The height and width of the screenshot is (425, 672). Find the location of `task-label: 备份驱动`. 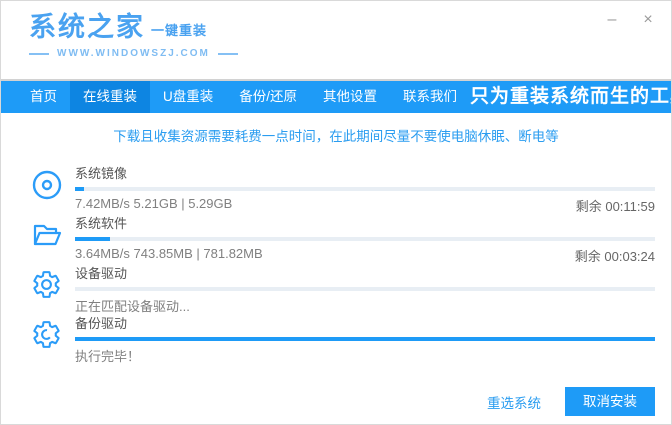

task-label: 备份驱动 is located at coordinates (101, 323).